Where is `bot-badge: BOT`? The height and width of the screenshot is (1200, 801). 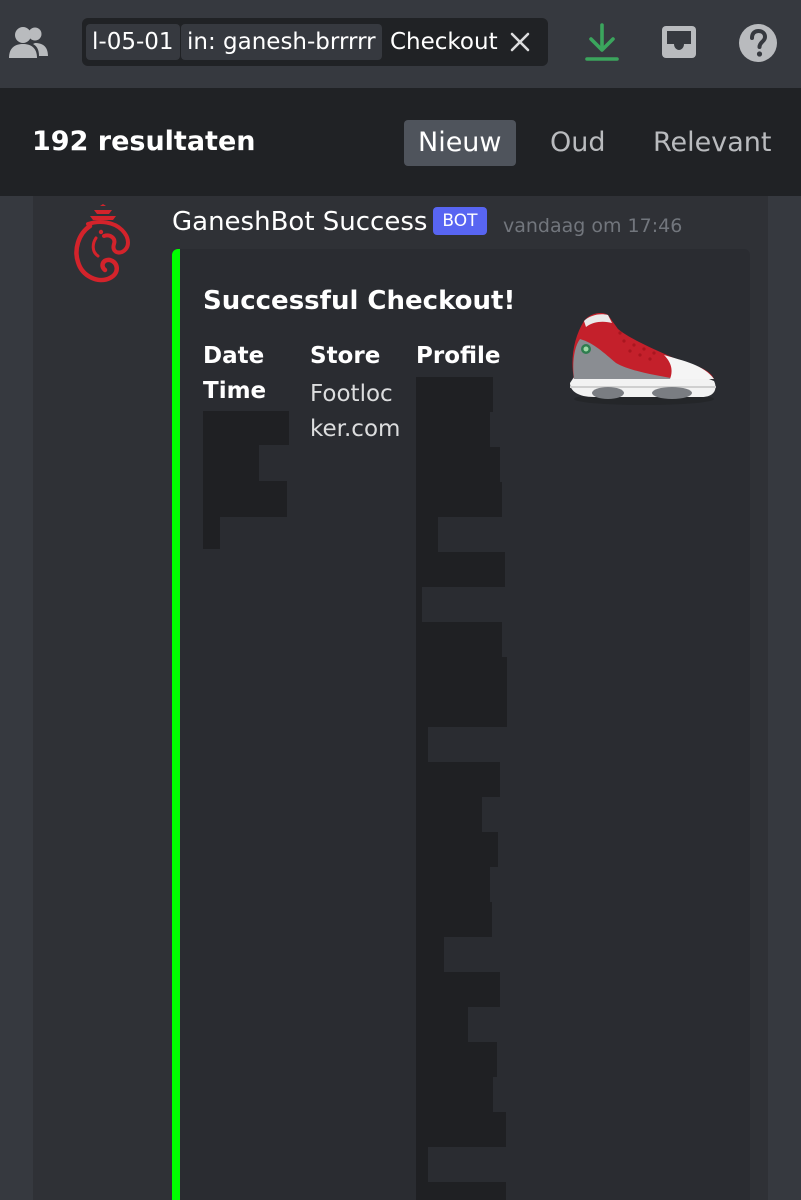
bot-badge: BOT is located at coordinates (460, 221).